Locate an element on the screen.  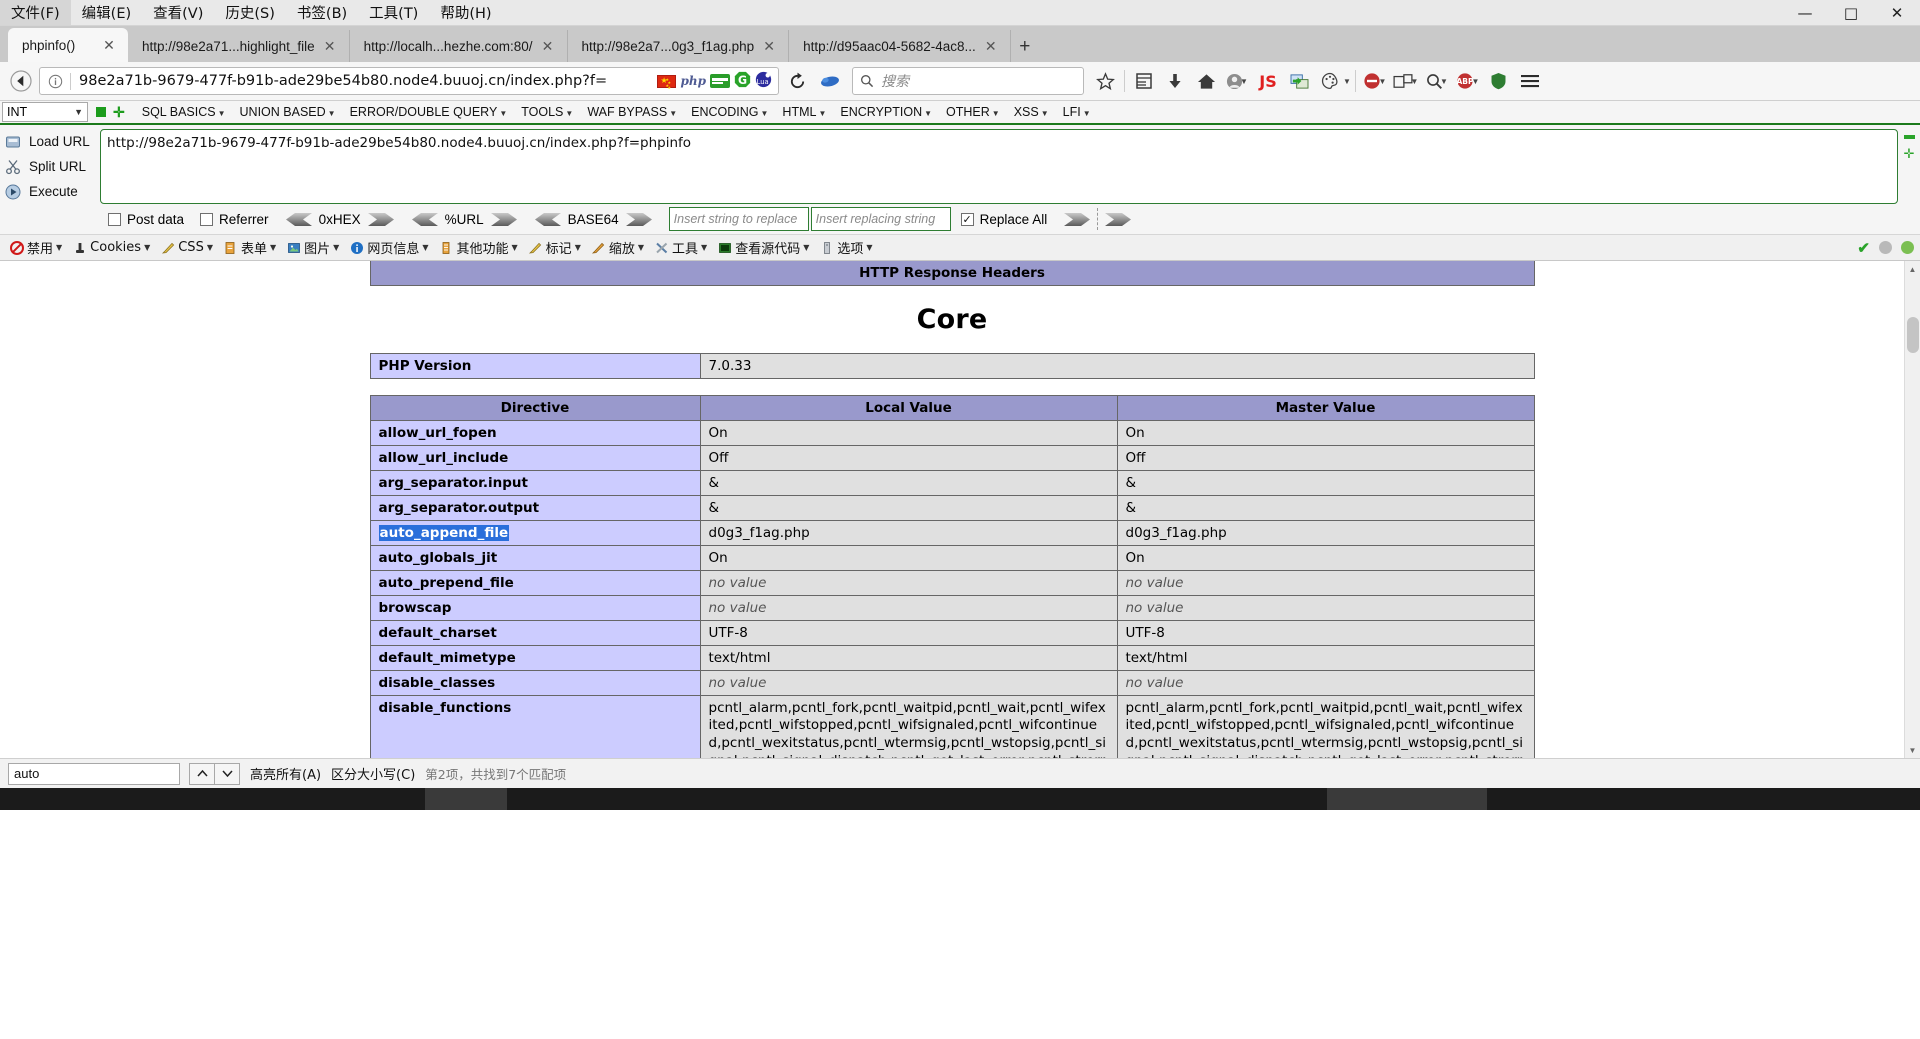
referrer-checkbox: Referrer is located at coordinates (234, 219).